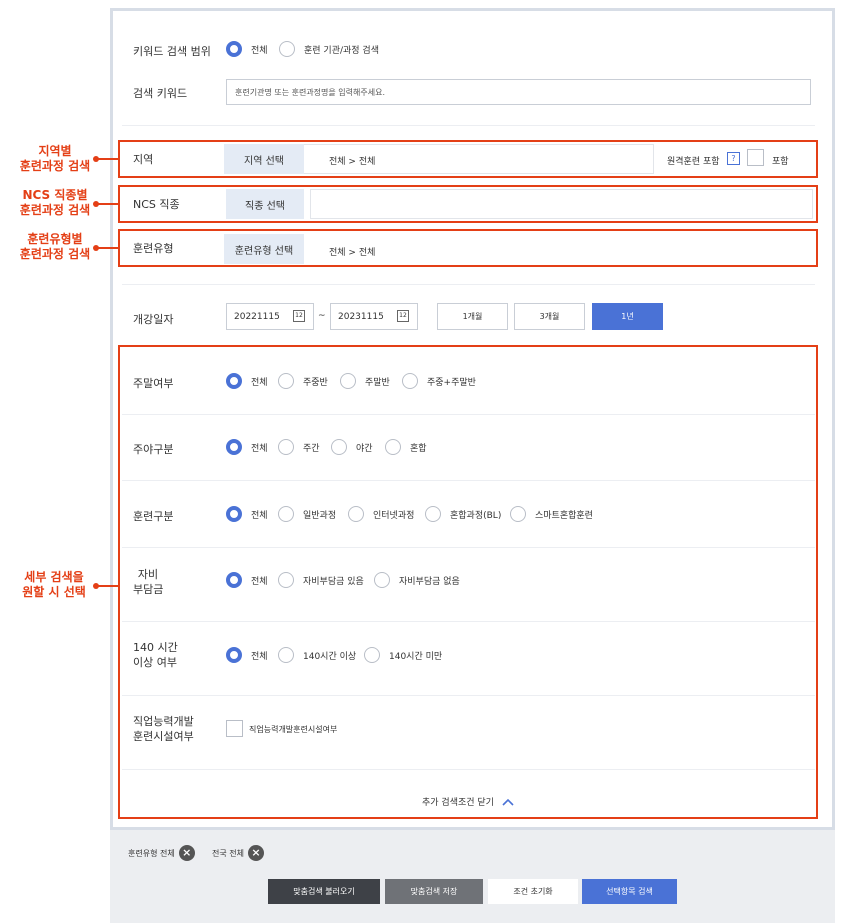  I want to click on tag-region: 전국 전체 ×, so click(238, 853).